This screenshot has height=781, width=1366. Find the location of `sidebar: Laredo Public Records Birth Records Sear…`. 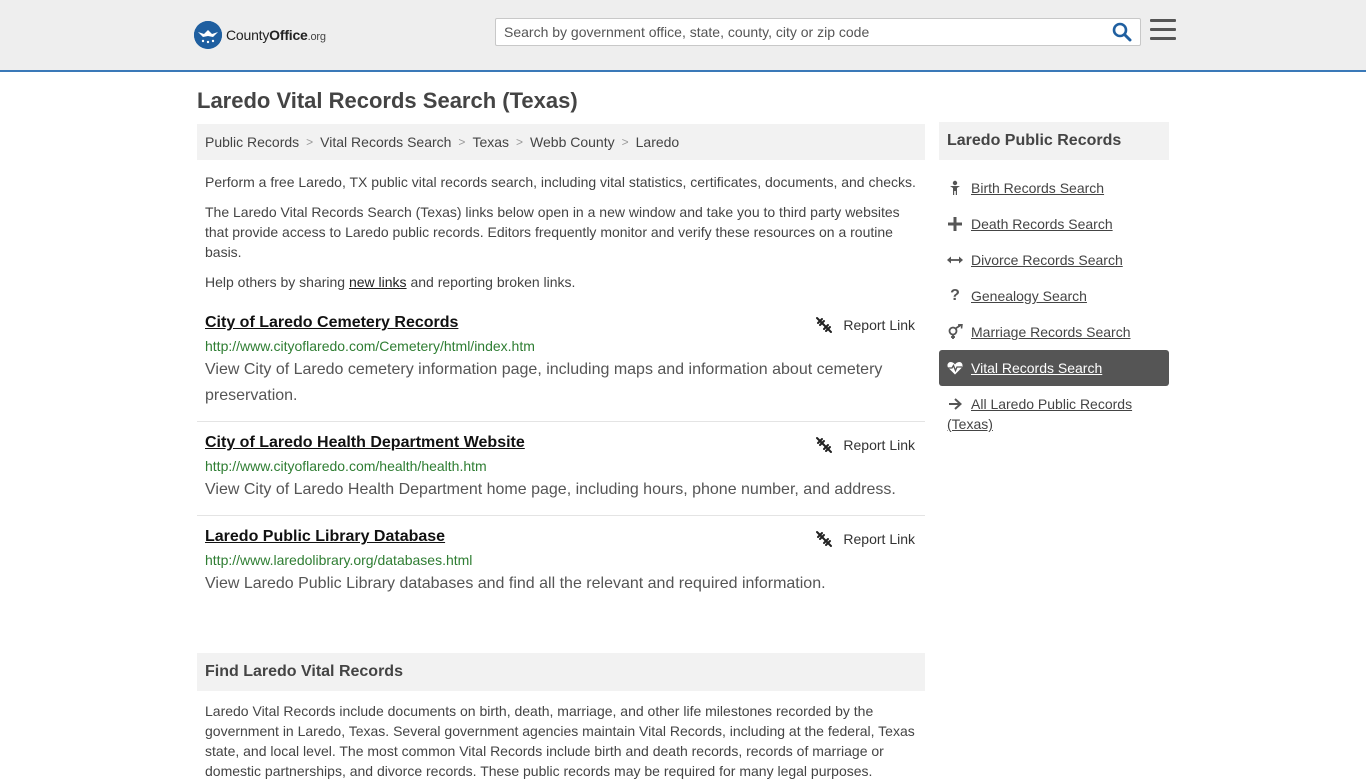

sidebar: Laredo Public Records Birth Records Sear… is located at coordinates (1054, 282).